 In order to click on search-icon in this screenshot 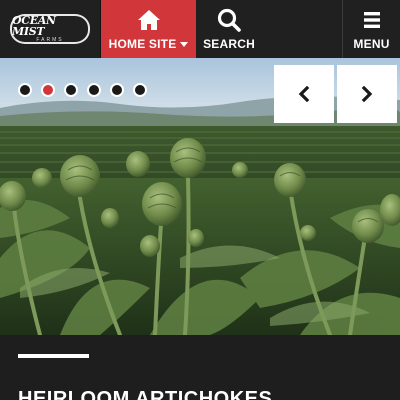, I will do `click(229, 20)`.